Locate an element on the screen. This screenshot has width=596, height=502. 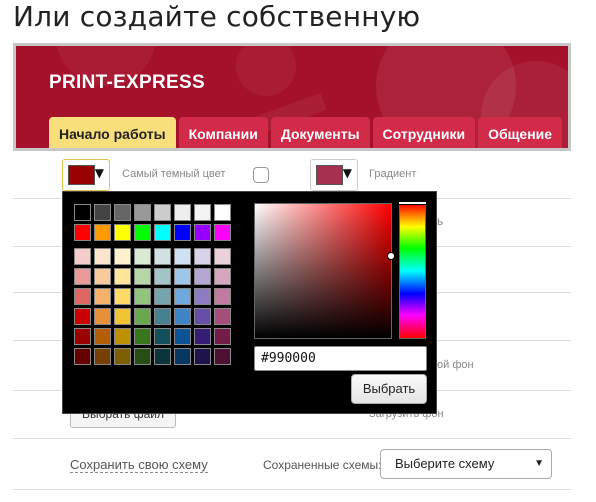
hex-color-input: #990000 is located at coordinates (340, 358).